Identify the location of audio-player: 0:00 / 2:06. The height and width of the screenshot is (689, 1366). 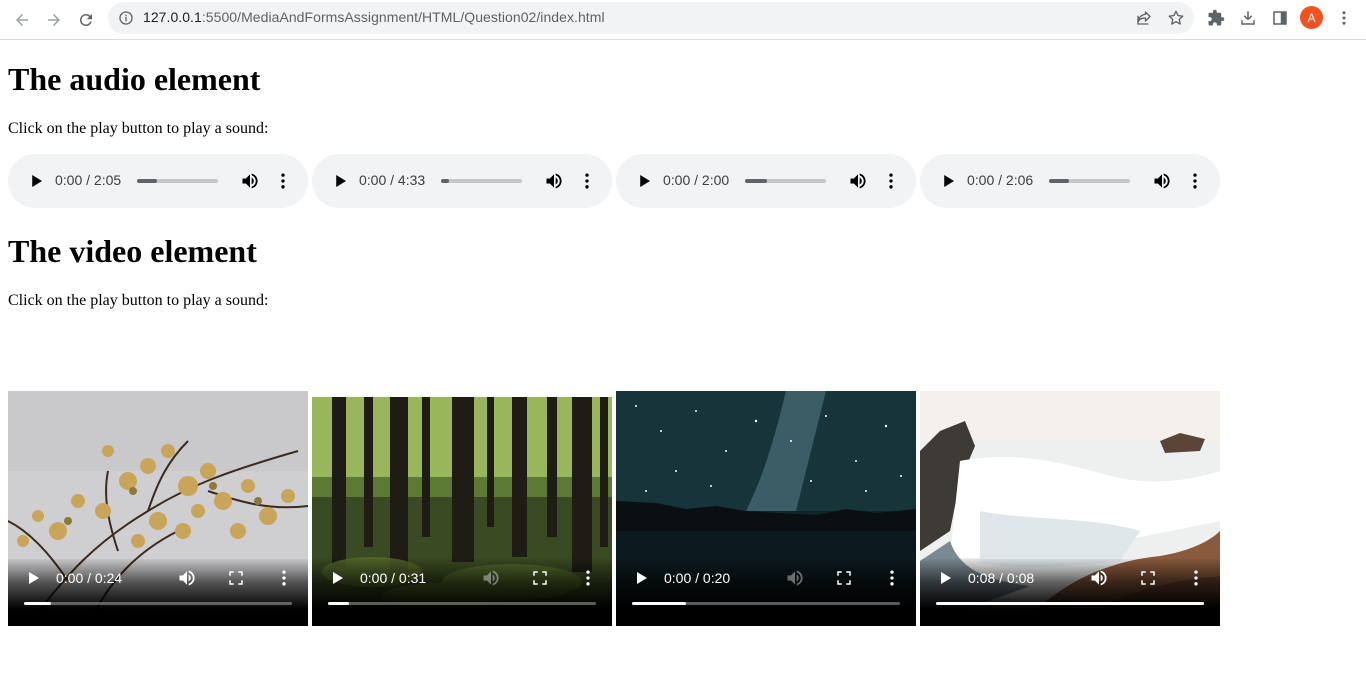
(1070, 181).